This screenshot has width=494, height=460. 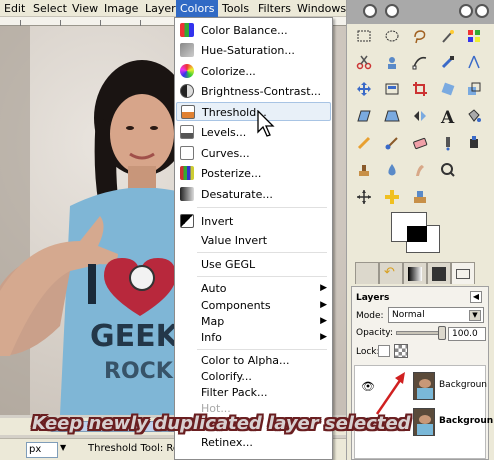 I want to click on flip-tool, so click(x=420, y=116).